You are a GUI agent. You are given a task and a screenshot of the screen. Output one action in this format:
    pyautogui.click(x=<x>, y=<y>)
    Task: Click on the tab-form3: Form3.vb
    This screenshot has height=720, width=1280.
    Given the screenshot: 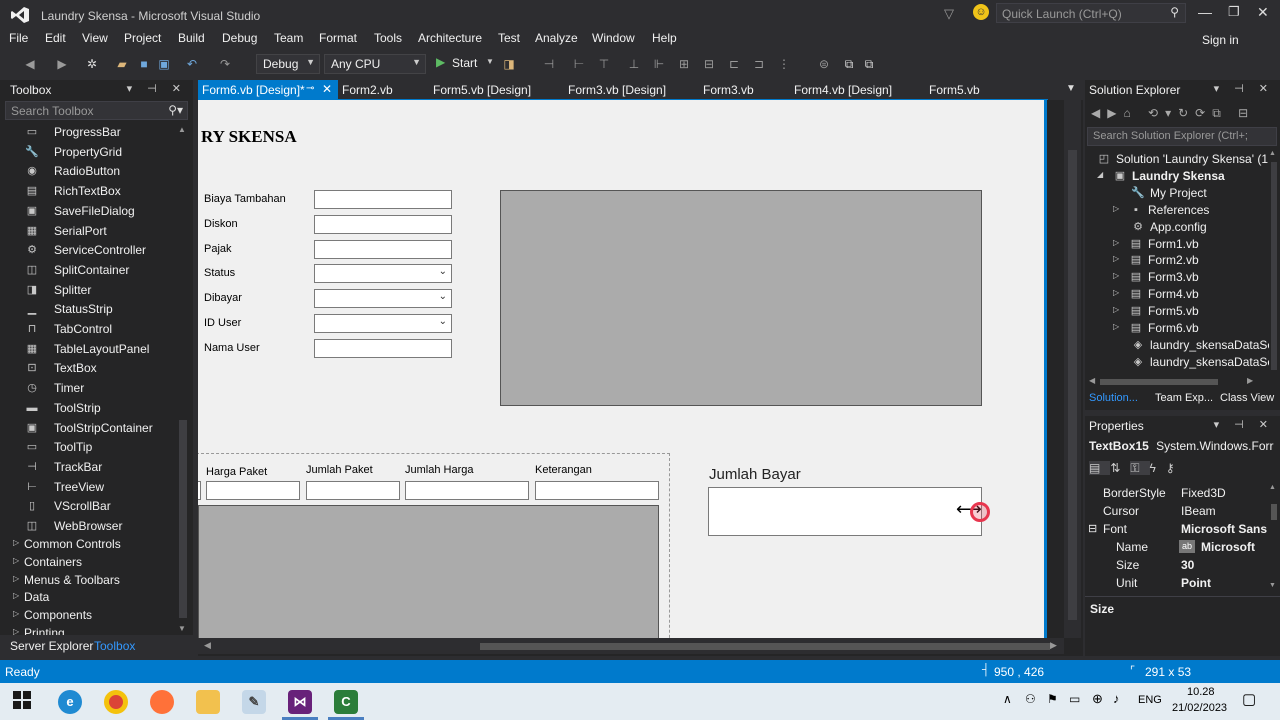 What is the action you would take?
    pyautogui.click(x=728, y=90)
    